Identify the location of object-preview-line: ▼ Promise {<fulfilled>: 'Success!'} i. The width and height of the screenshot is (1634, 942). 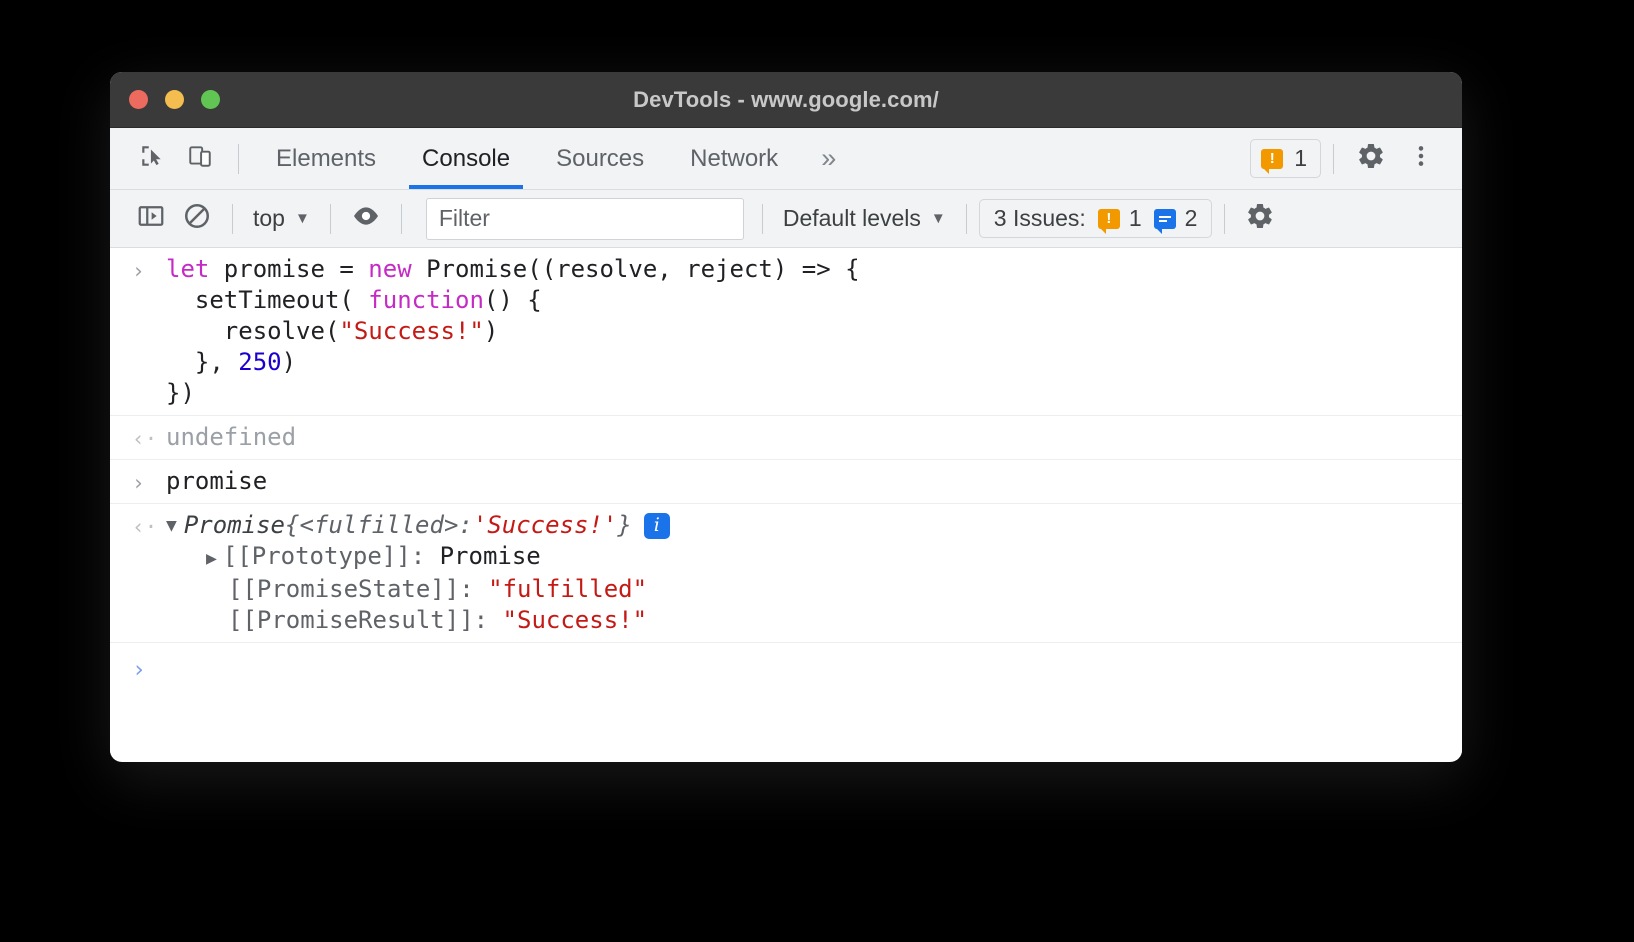
(806, 525).